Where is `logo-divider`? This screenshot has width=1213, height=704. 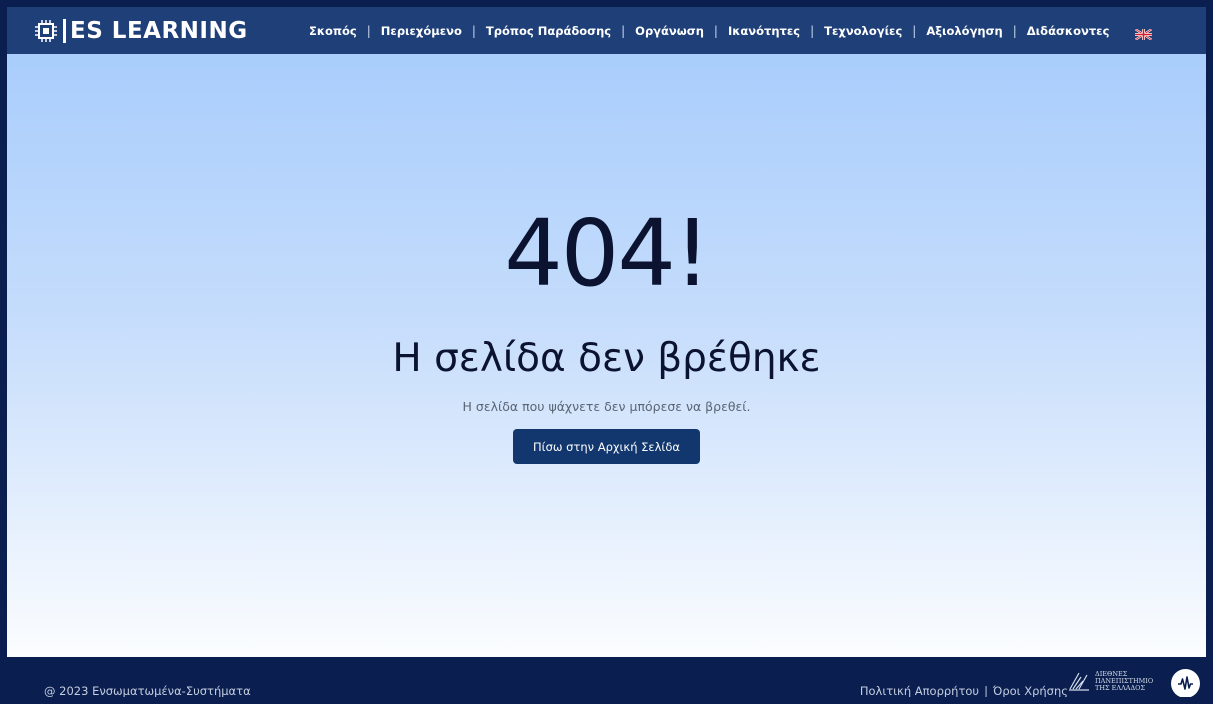
logo-divider is located at coordinates (64, 30).